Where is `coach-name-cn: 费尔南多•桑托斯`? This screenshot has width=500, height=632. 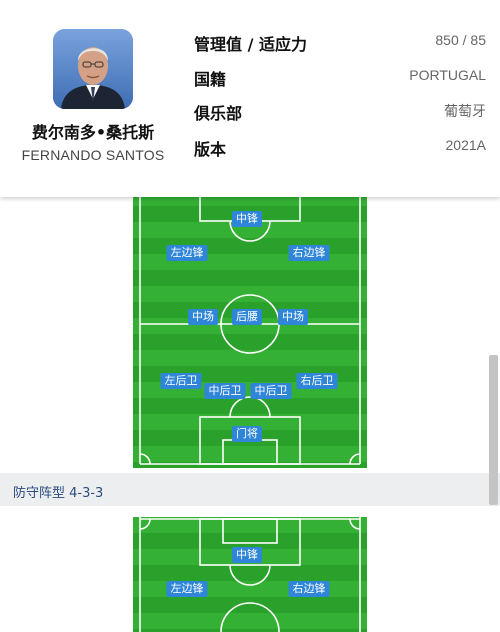
coach-name-cn: 费尔南多•桑托斯 is located at coordinates (93, 132).